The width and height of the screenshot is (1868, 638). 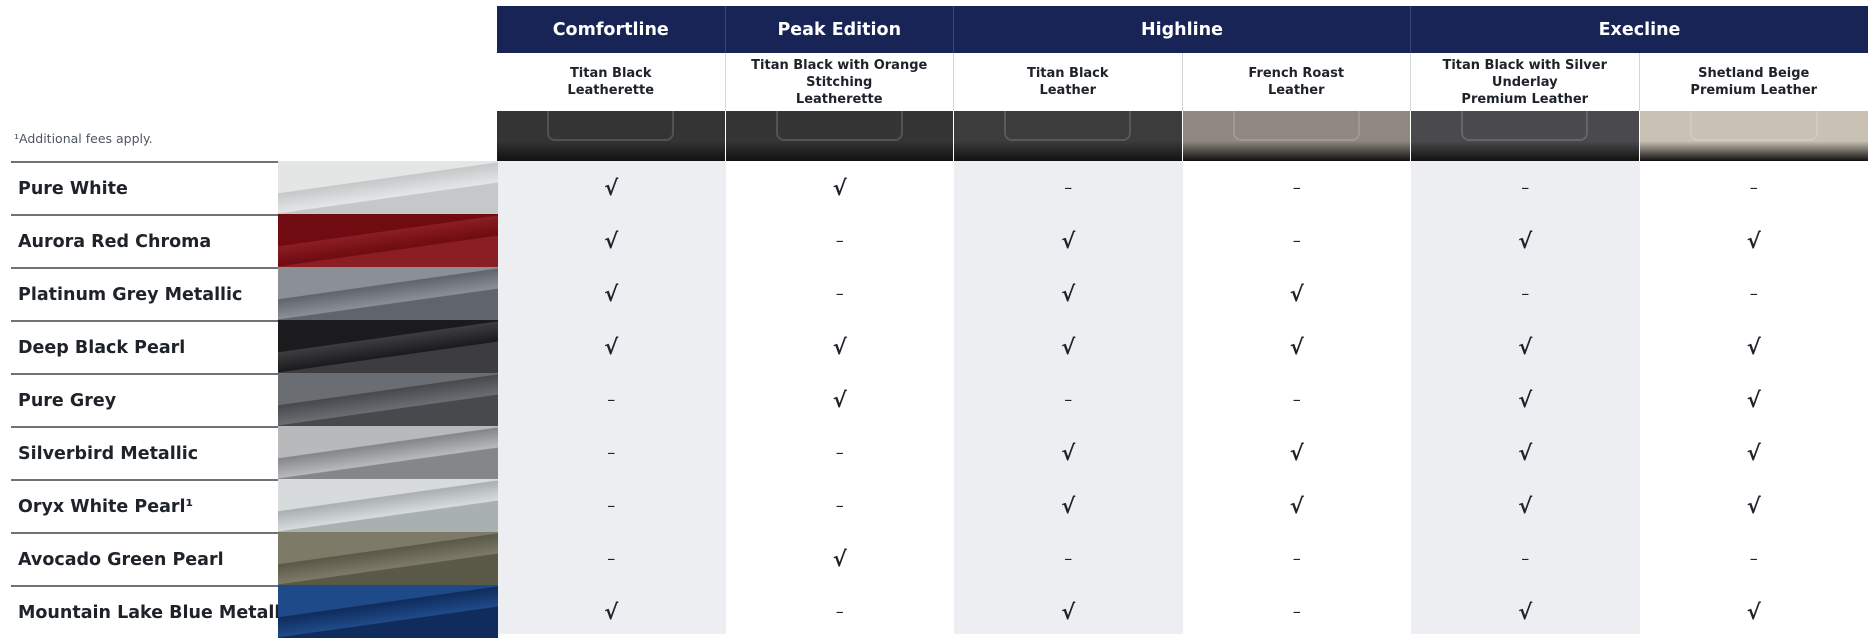 I want to click on trim-highline: Highline, so click(x=1182, y=29).